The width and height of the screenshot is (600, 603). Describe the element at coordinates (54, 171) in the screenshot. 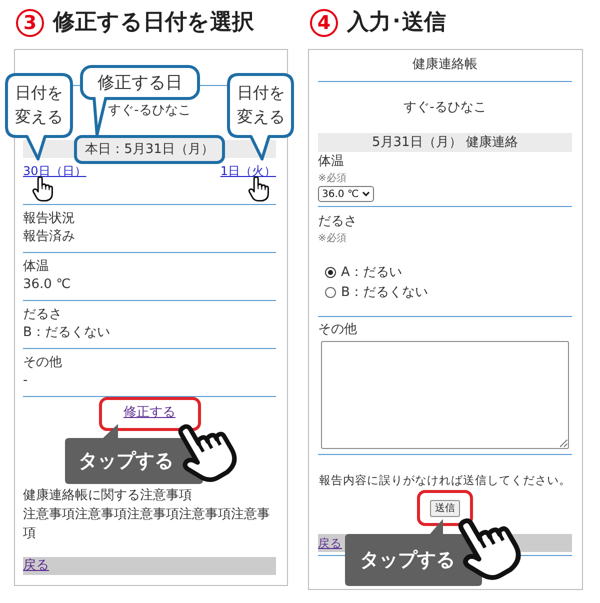

I see `previous-day-link: 30日（日）` at that location.